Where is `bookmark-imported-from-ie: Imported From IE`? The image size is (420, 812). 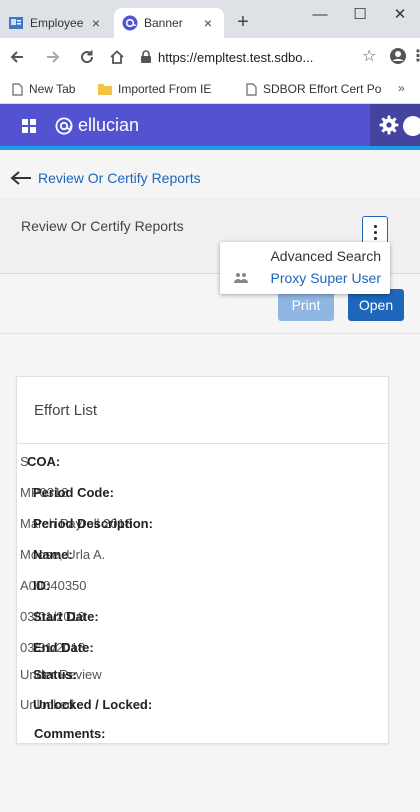 bookmark-imported-from-ie: Imported From IE is located at coordinates (154, 89).